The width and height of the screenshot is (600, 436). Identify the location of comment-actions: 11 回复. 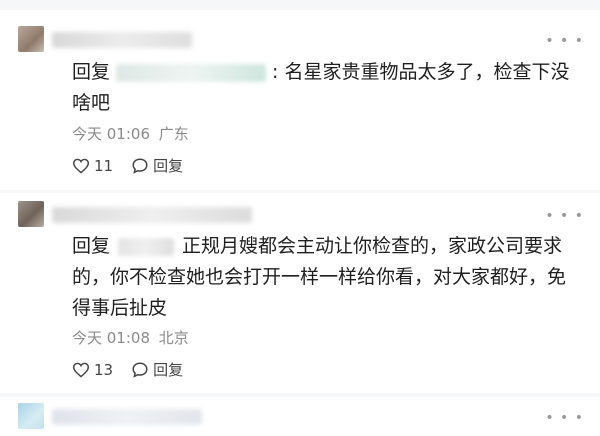
(136, 165).